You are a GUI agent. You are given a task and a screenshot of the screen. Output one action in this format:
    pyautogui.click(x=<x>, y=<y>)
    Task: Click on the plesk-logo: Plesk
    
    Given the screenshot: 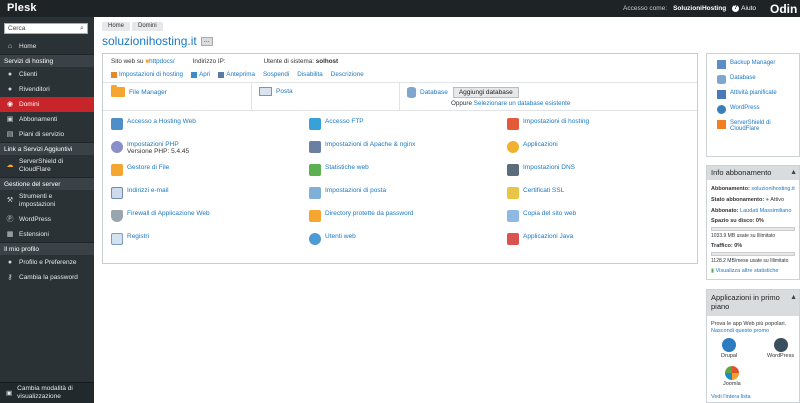 What is the action you would take?
    pyautogui.click(x=22, y=8)
    